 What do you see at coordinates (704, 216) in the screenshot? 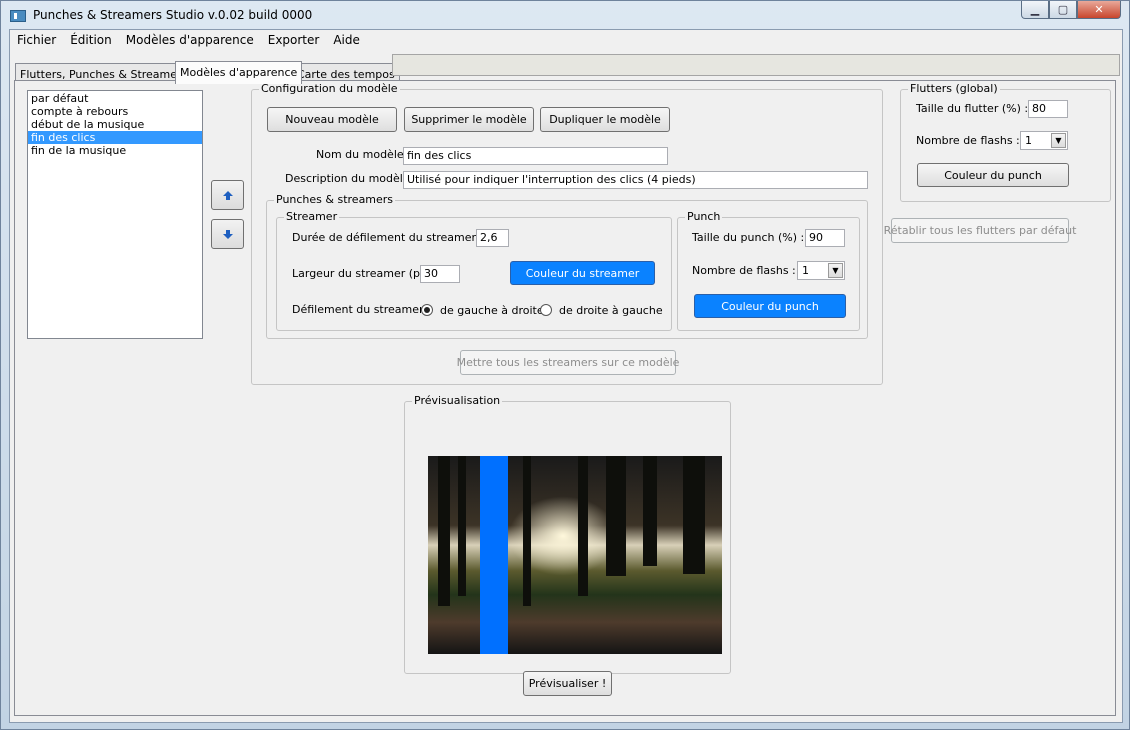
I see `punch-legend: Punch` at bounding box center [704, 216].